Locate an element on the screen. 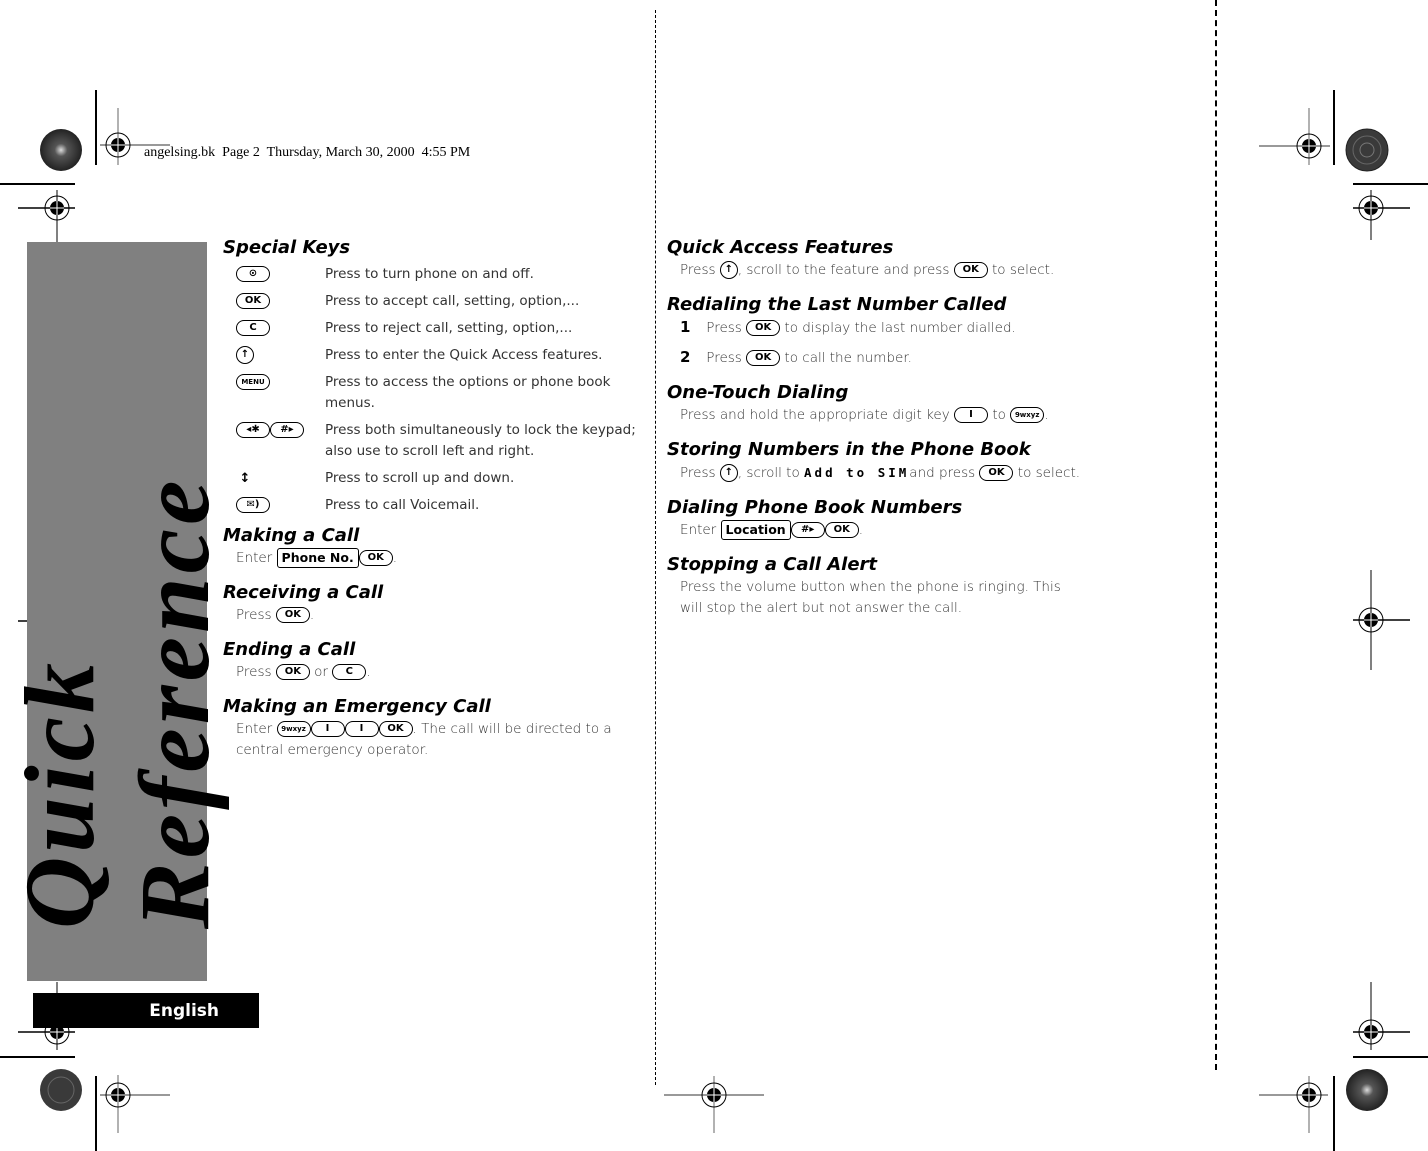 Image resolution: width=1428 pixels, height=1151 pixels. section-title: Dialing Phone Book Numbers is located at coordinates (815, 507).